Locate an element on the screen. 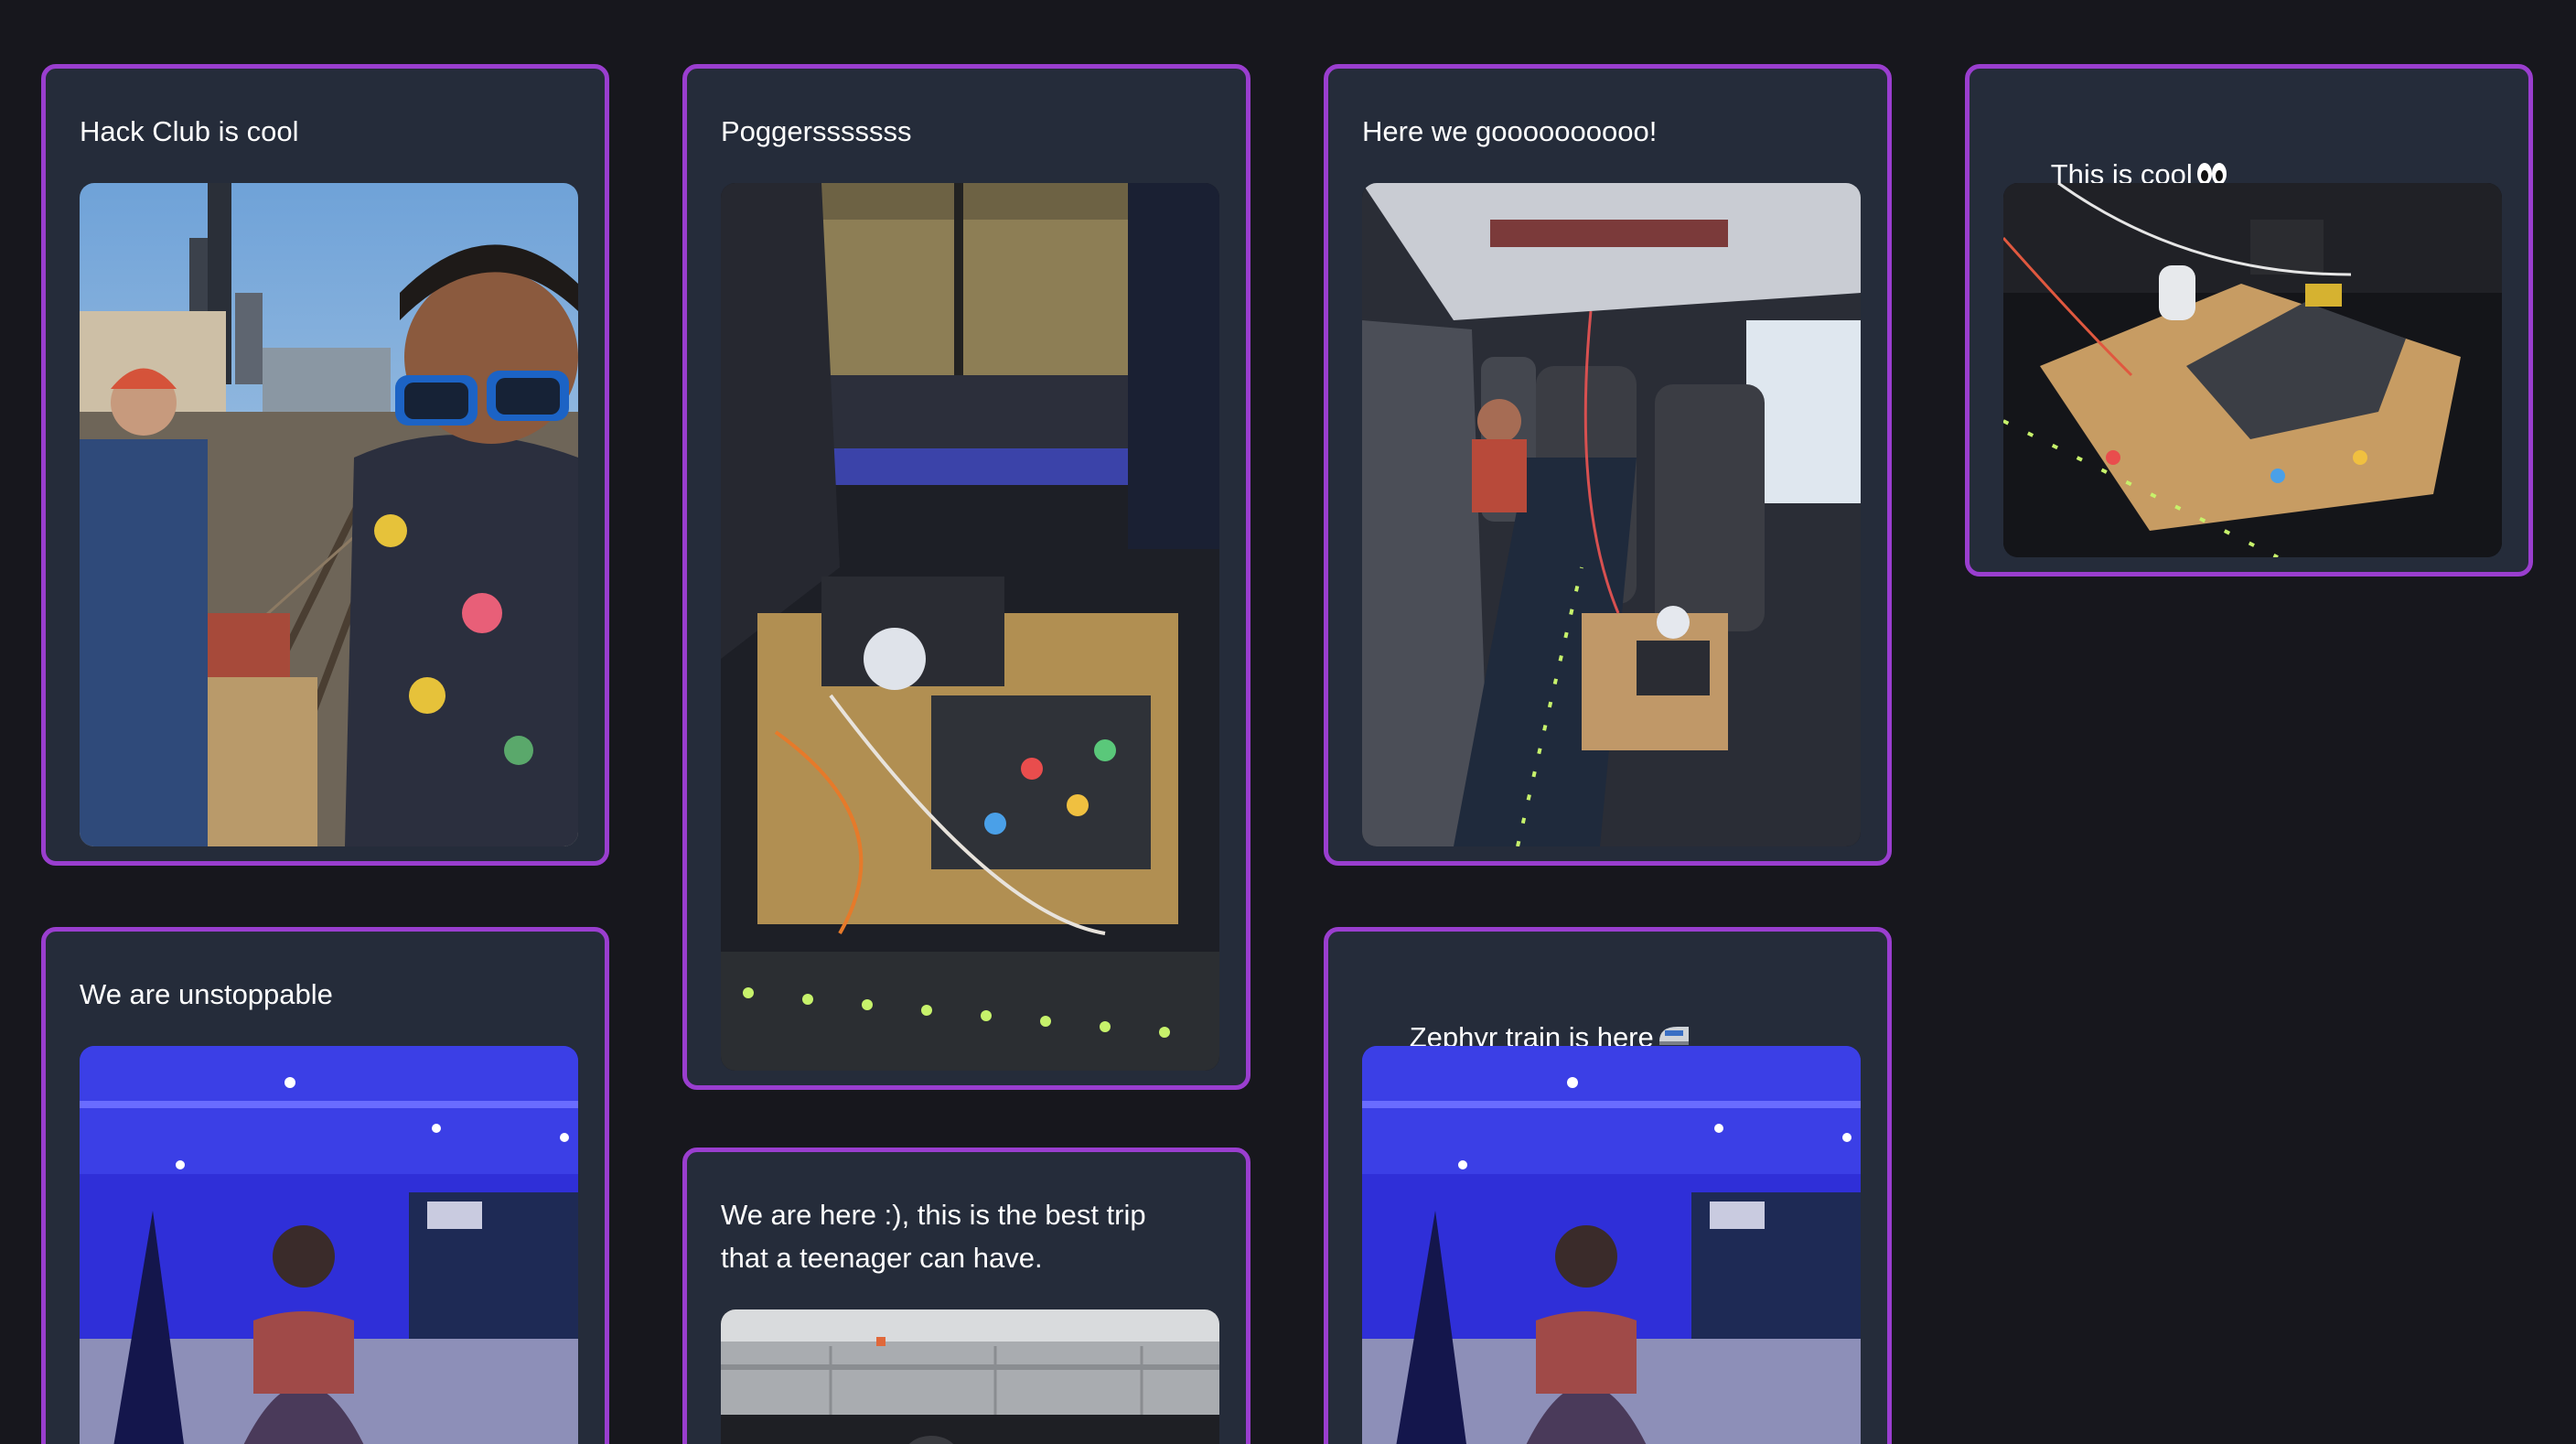  post-caption: Hack Club is cool is located at coordinates (189, 131).